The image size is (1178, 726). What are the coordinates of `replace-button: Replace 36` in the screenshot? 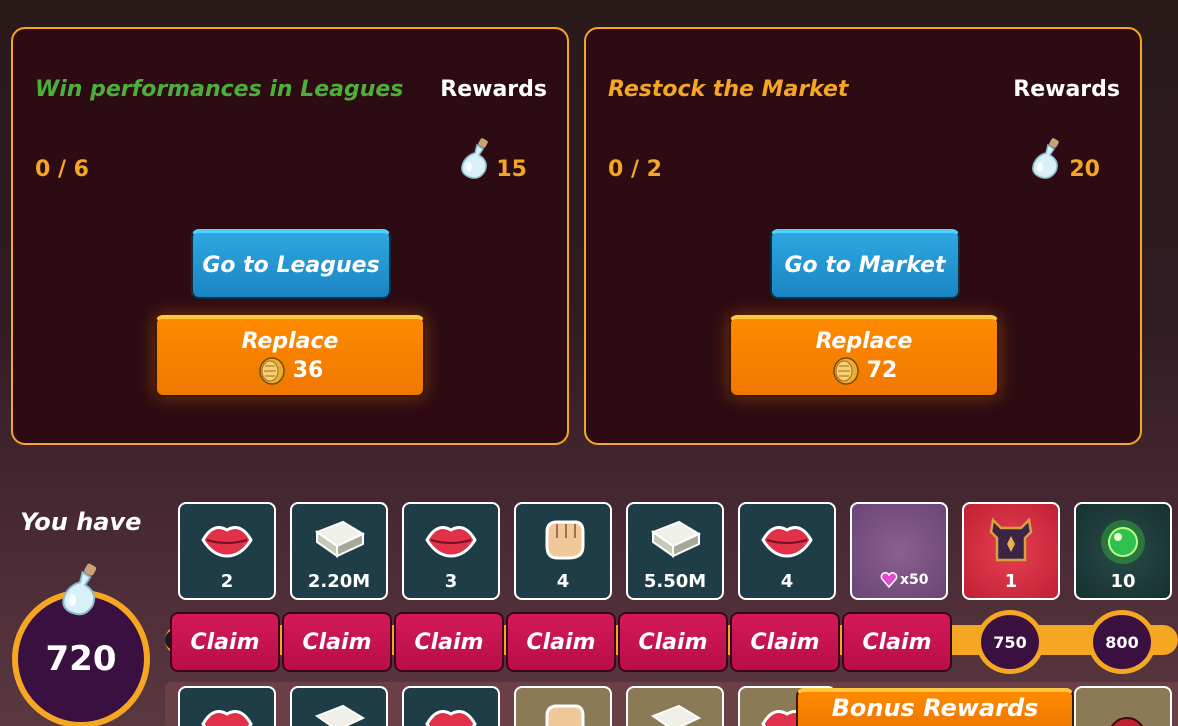 It's located at (290, 356).